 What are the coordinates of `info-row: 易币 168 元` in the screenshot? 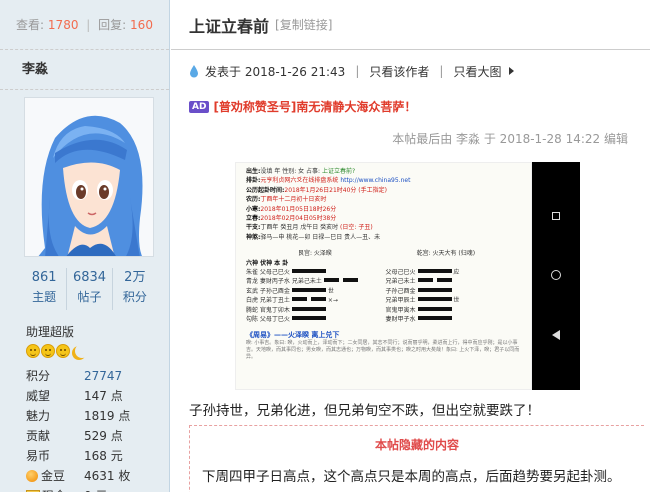 It's located at (96, 456).